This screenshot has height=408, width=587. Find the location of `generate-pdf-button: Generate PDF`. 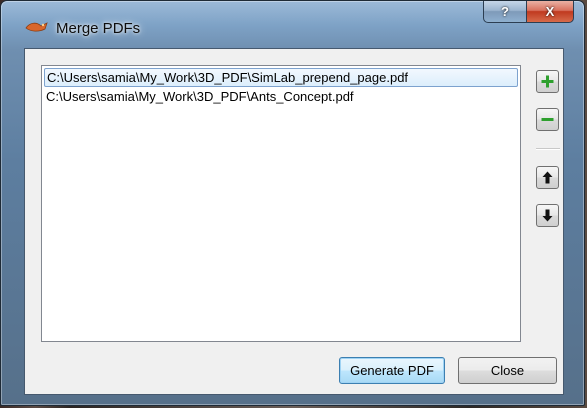

generate-pdf-button: Generate PDF is located at coordinates (392, 370).